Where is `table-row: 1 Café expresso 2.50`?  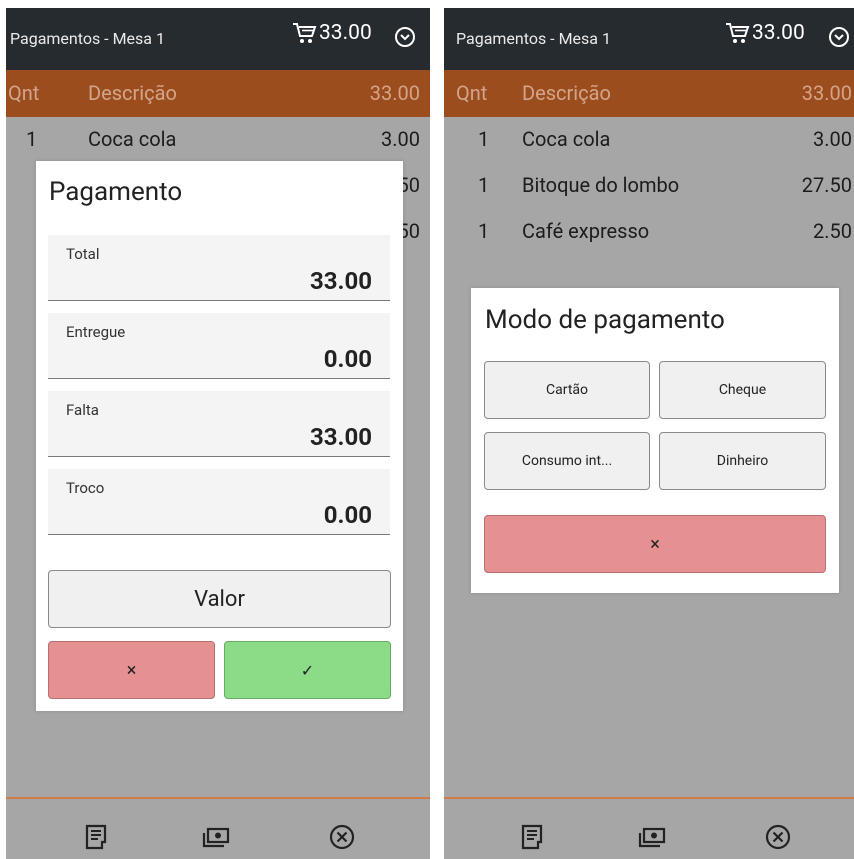 table-row: 1 Café expresso 2.50 is located at coordinates (649, 232).